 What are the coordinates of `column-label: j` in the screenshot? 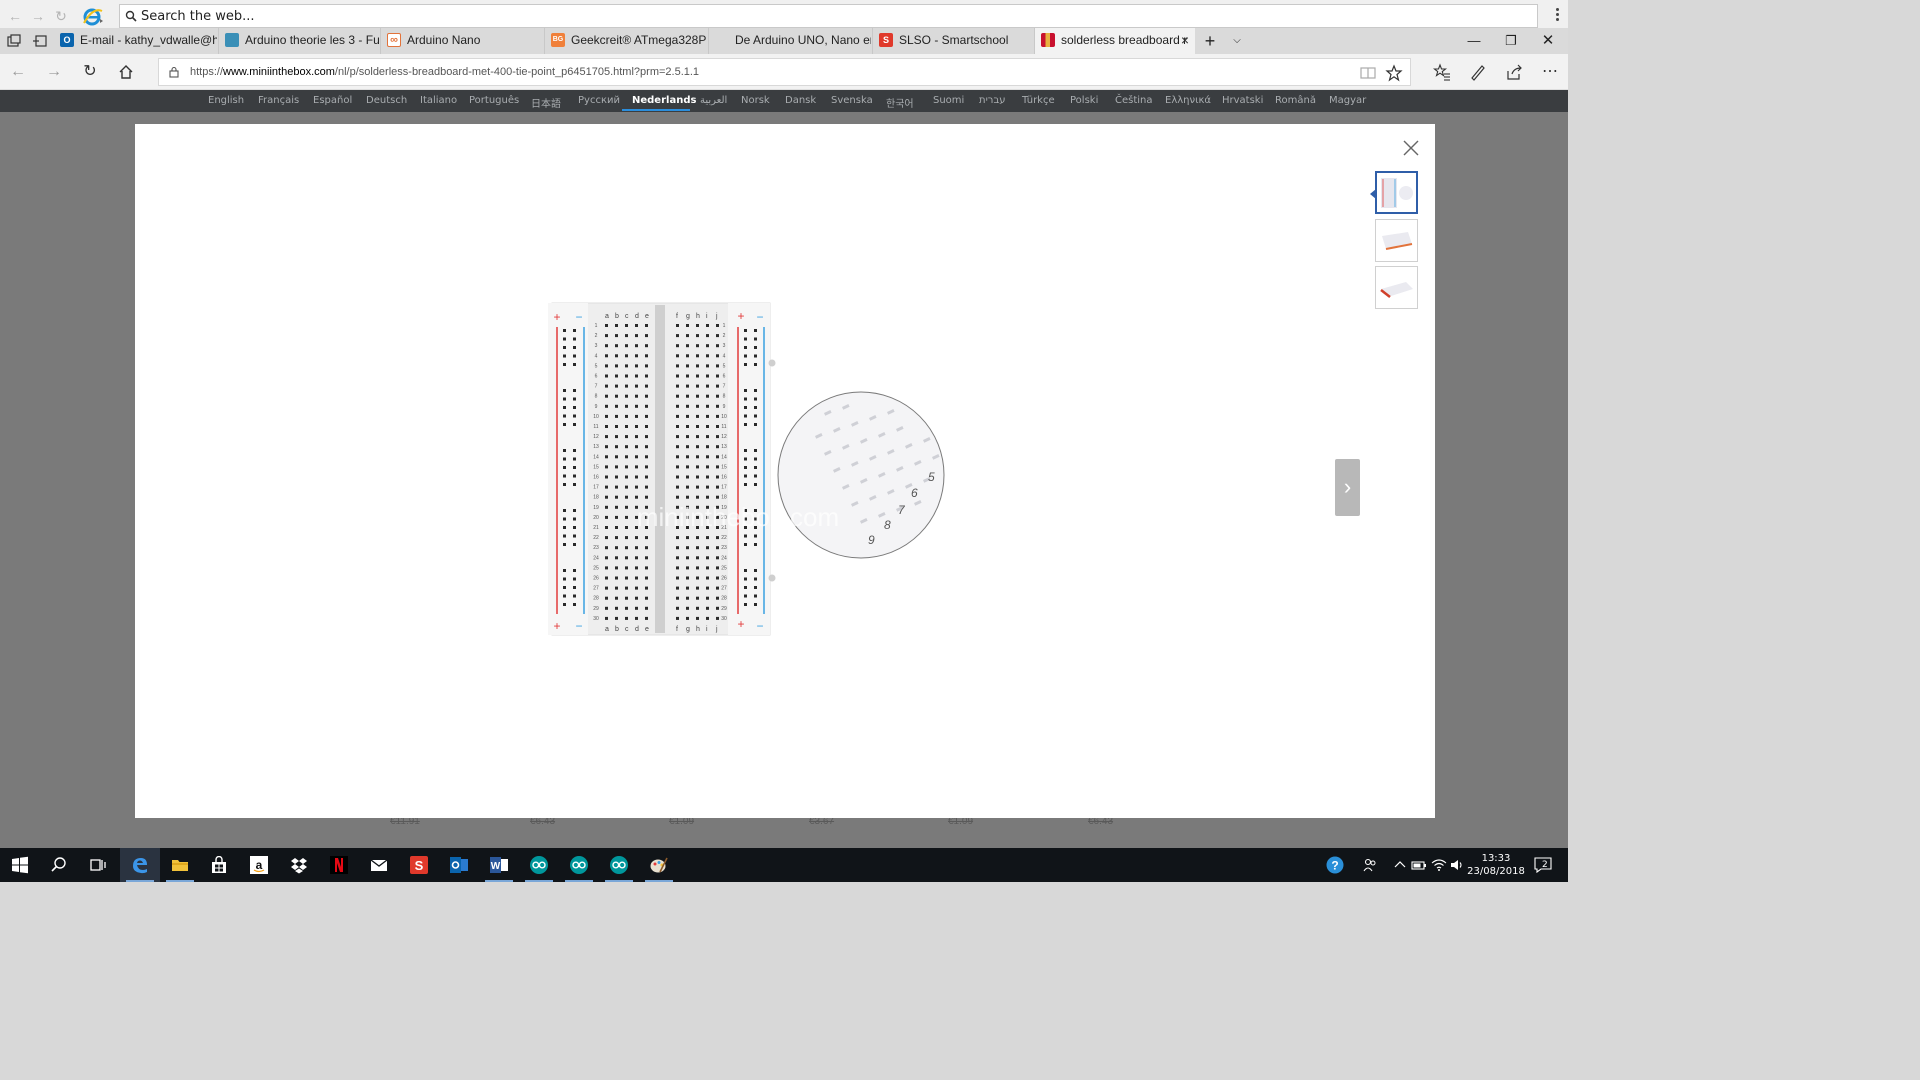 It's located at (716, 316).